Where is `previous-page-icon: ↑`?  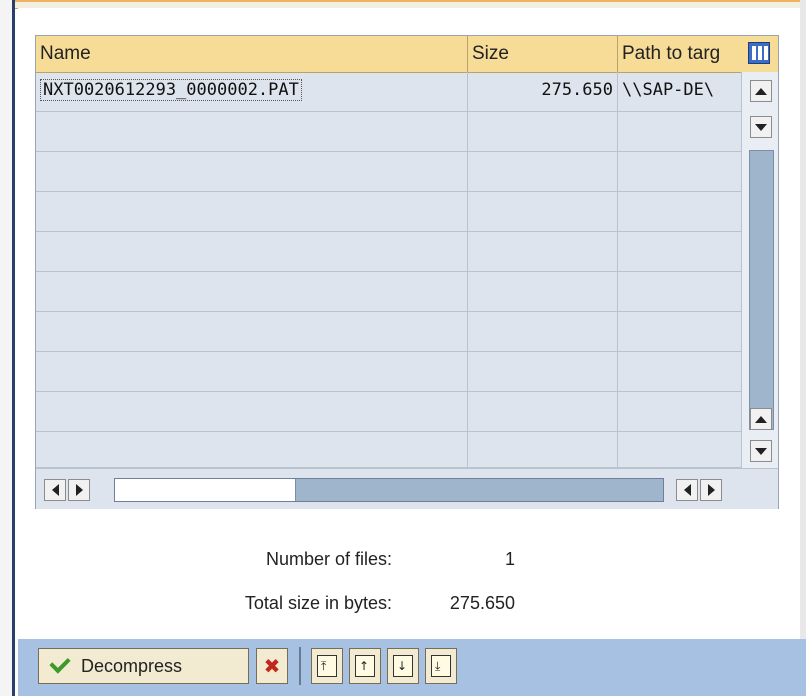
previous-page-icon: ↑ is located at coordinates (365, 666).